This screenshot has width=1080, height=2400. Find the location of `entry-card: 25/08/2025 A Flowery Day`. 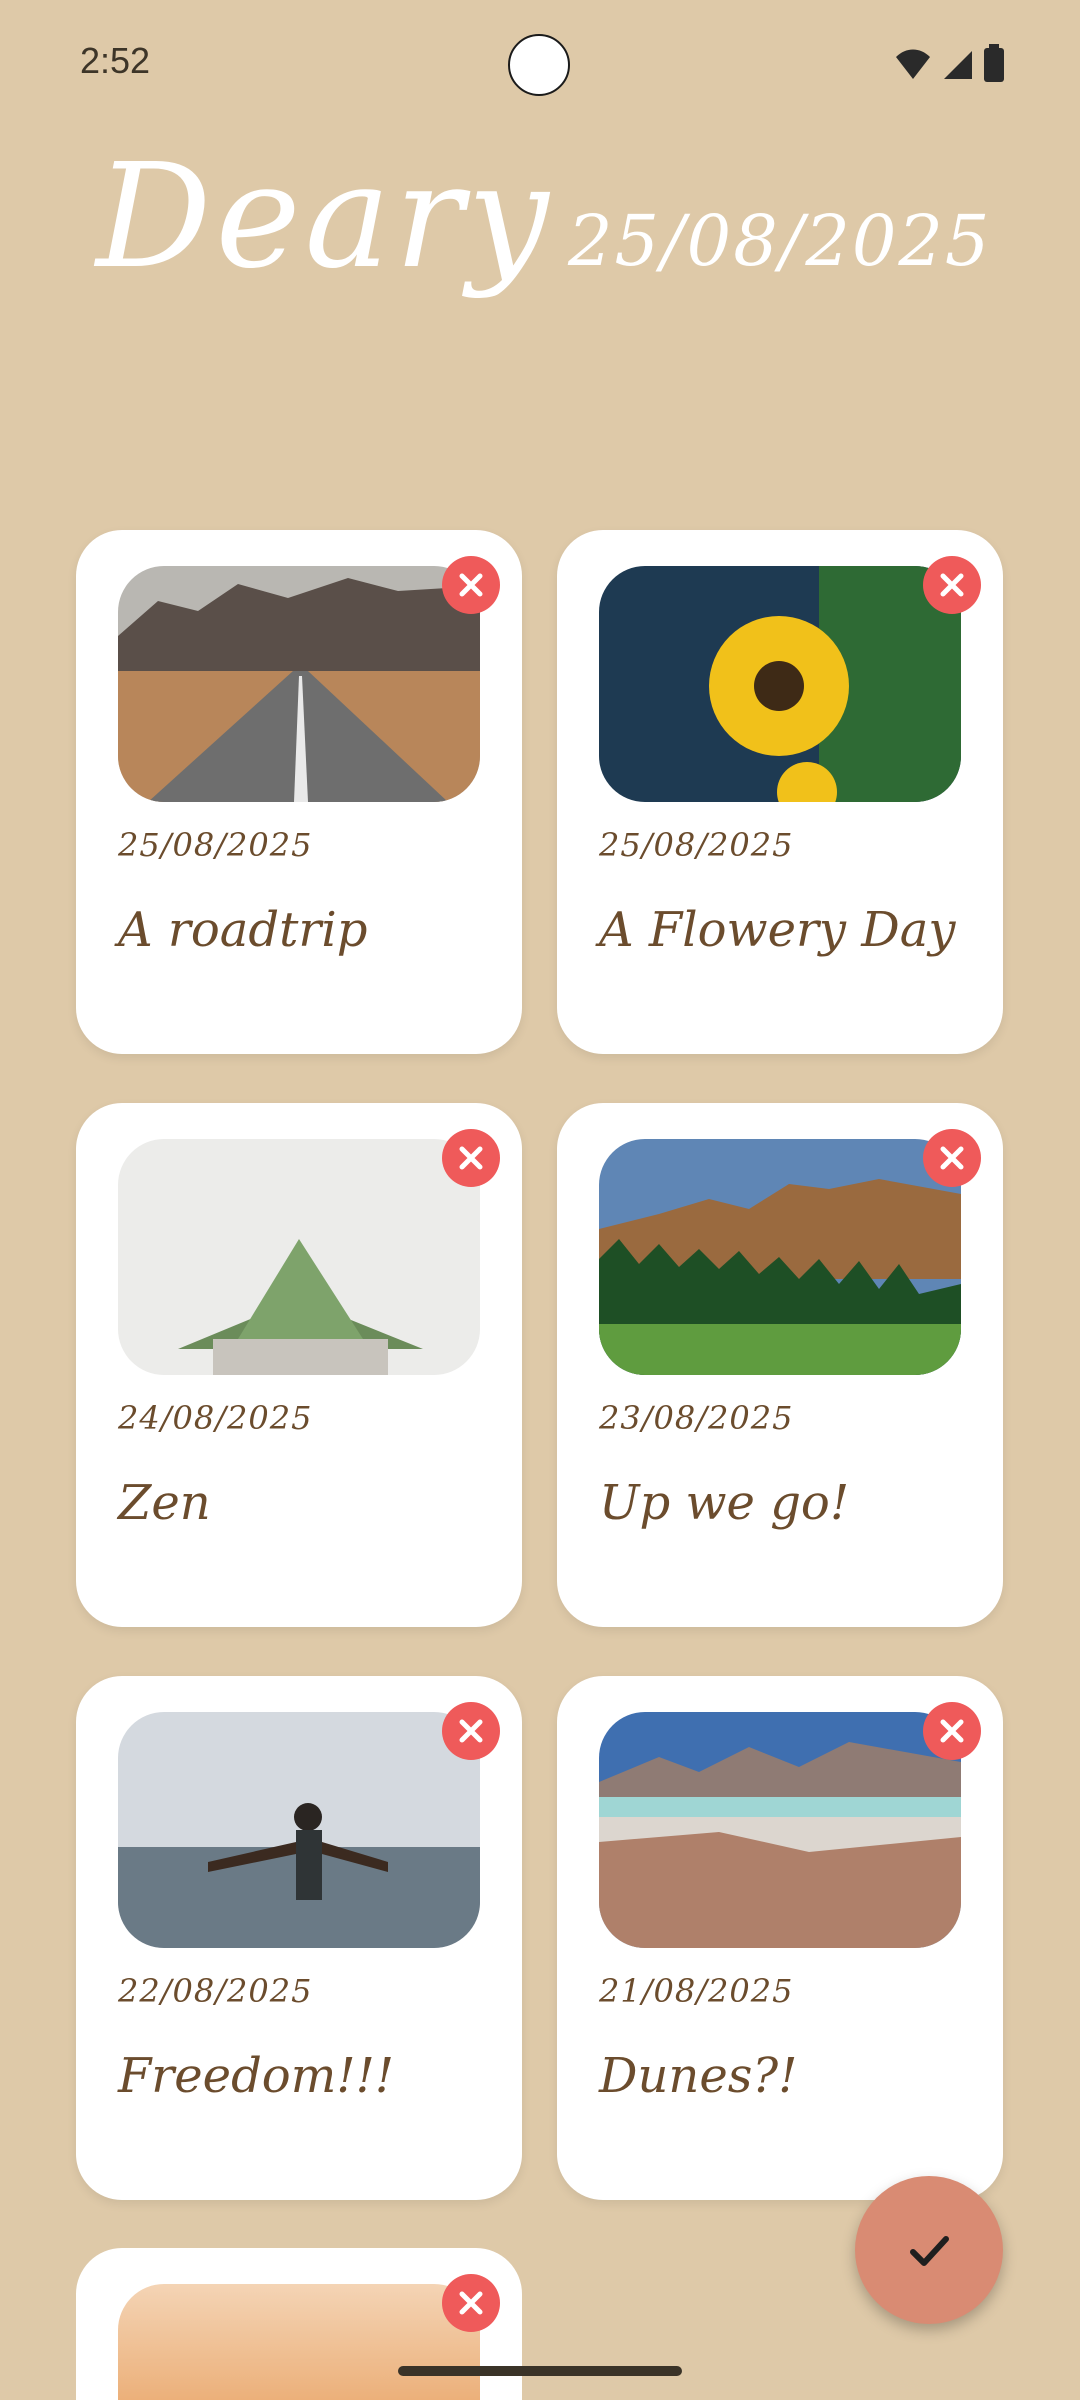

entry-card: 25/08/2025 A Flowery Day is located at coordinates (780, 792).